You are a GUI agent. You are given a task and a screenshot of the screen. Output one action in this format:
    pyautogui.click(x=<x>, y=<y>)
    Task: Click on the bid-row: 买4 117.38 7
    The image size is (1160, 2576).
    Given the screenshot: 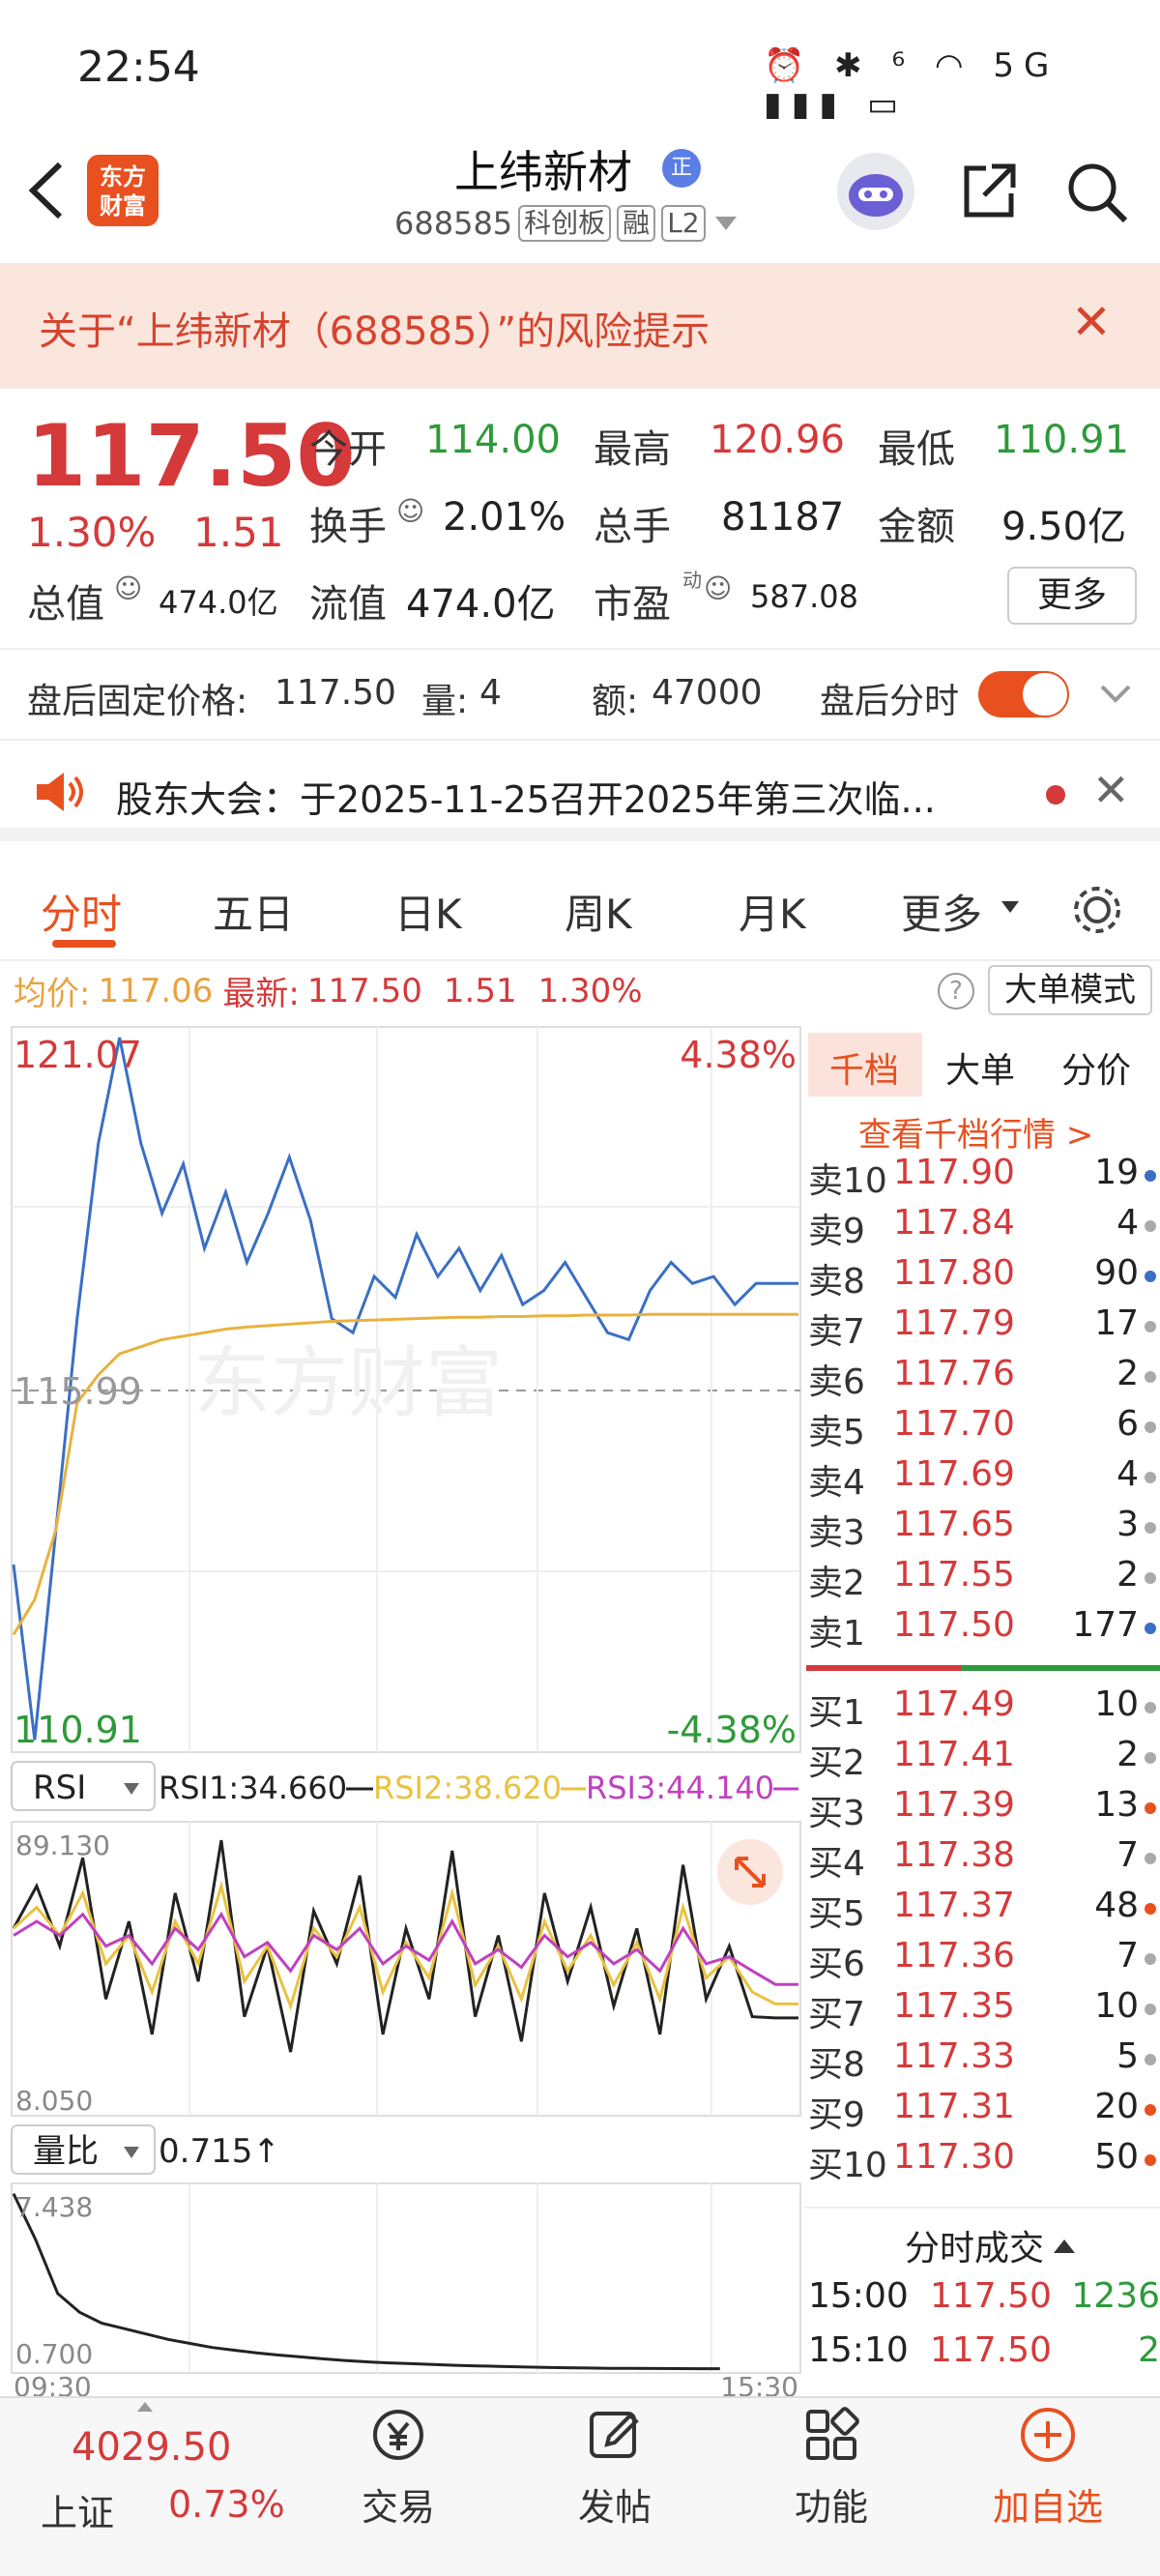 What is the action you would take?
    pyautogui.click(x=982, y=1860)
    